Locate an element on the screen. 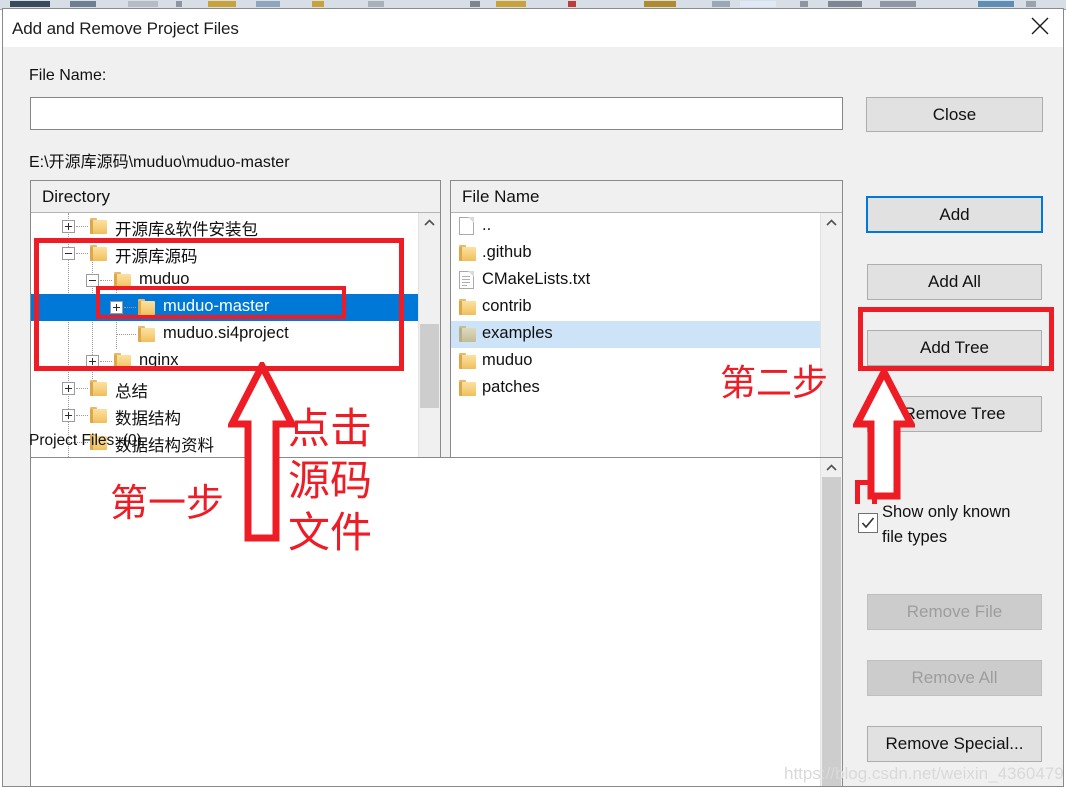  check-icon is located at coordinates (868, 523).